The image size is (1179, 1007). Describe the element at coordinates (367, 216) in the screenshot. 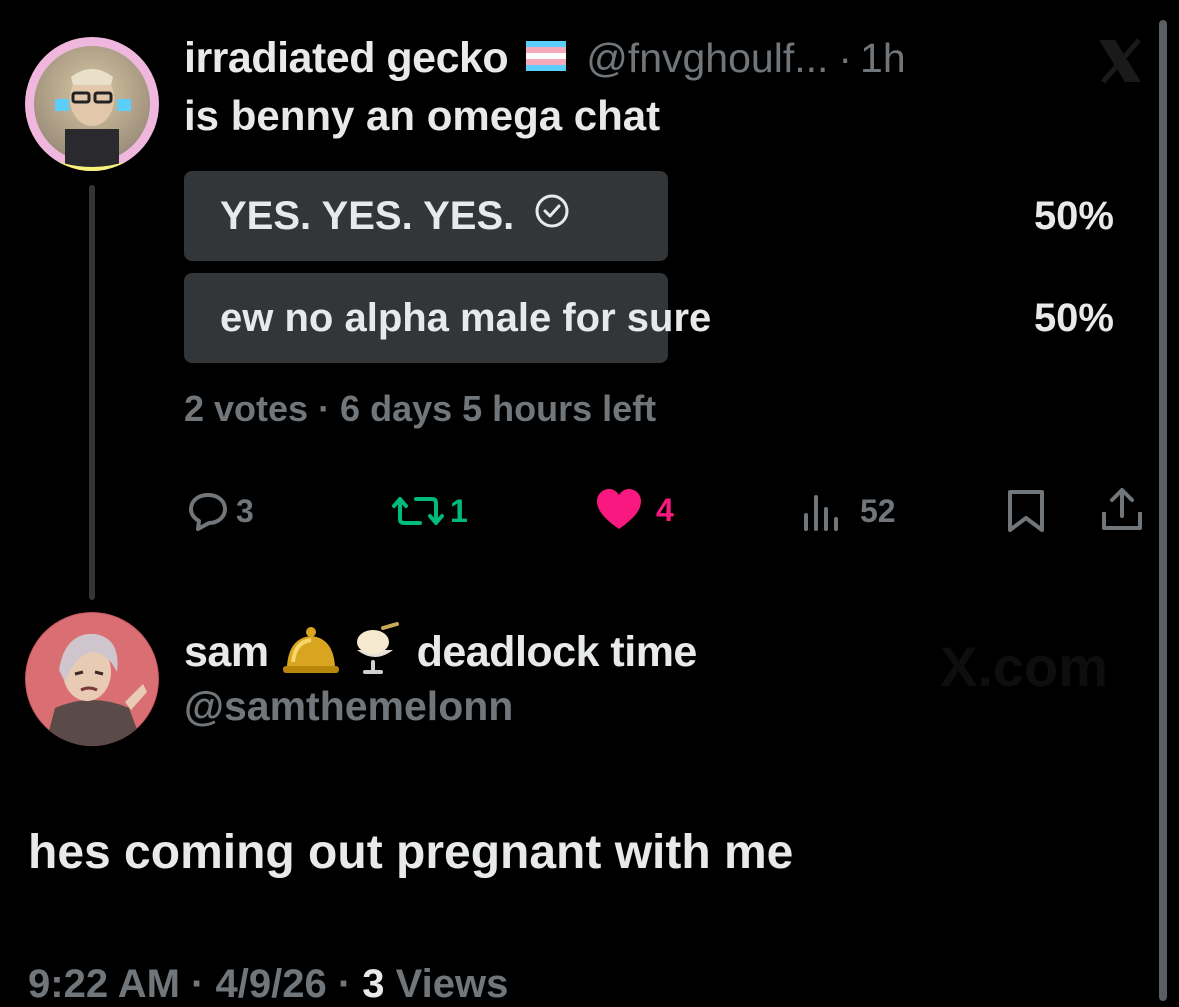

I see `poll-option-label: YES. YES. YES.` at that location.